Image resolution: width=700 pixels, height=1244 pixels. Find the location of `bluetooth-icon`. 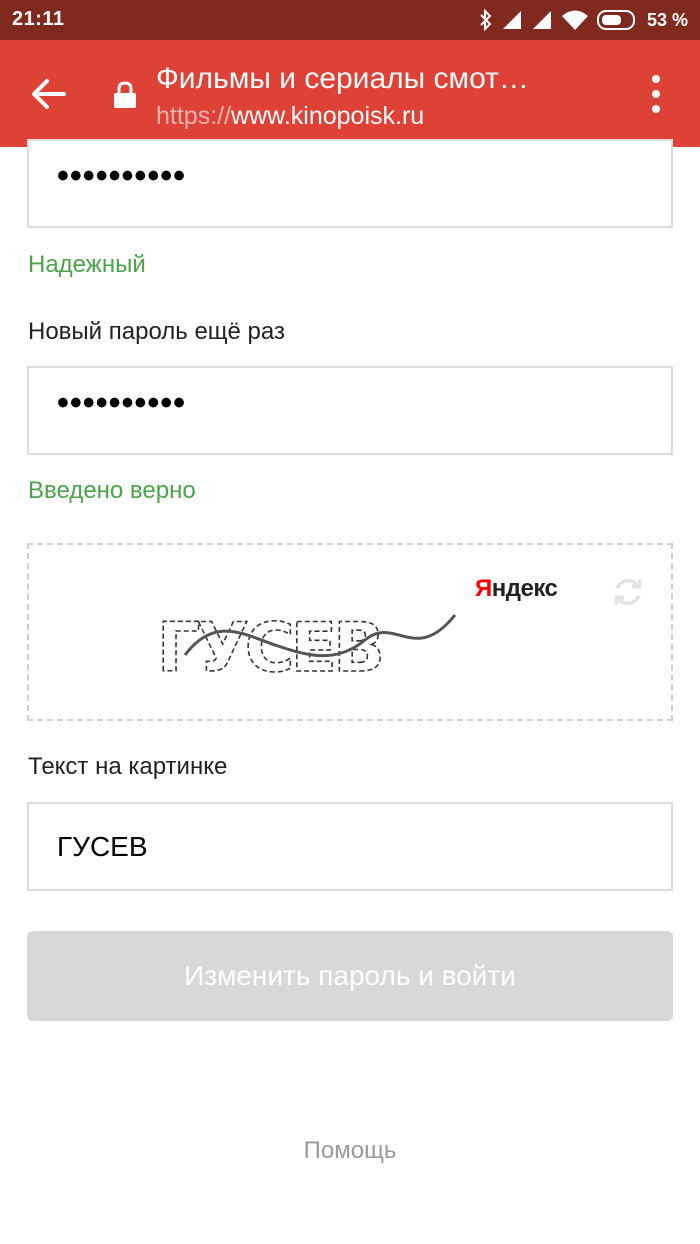

bluetooth-icon is located at coordinates (486, 20).